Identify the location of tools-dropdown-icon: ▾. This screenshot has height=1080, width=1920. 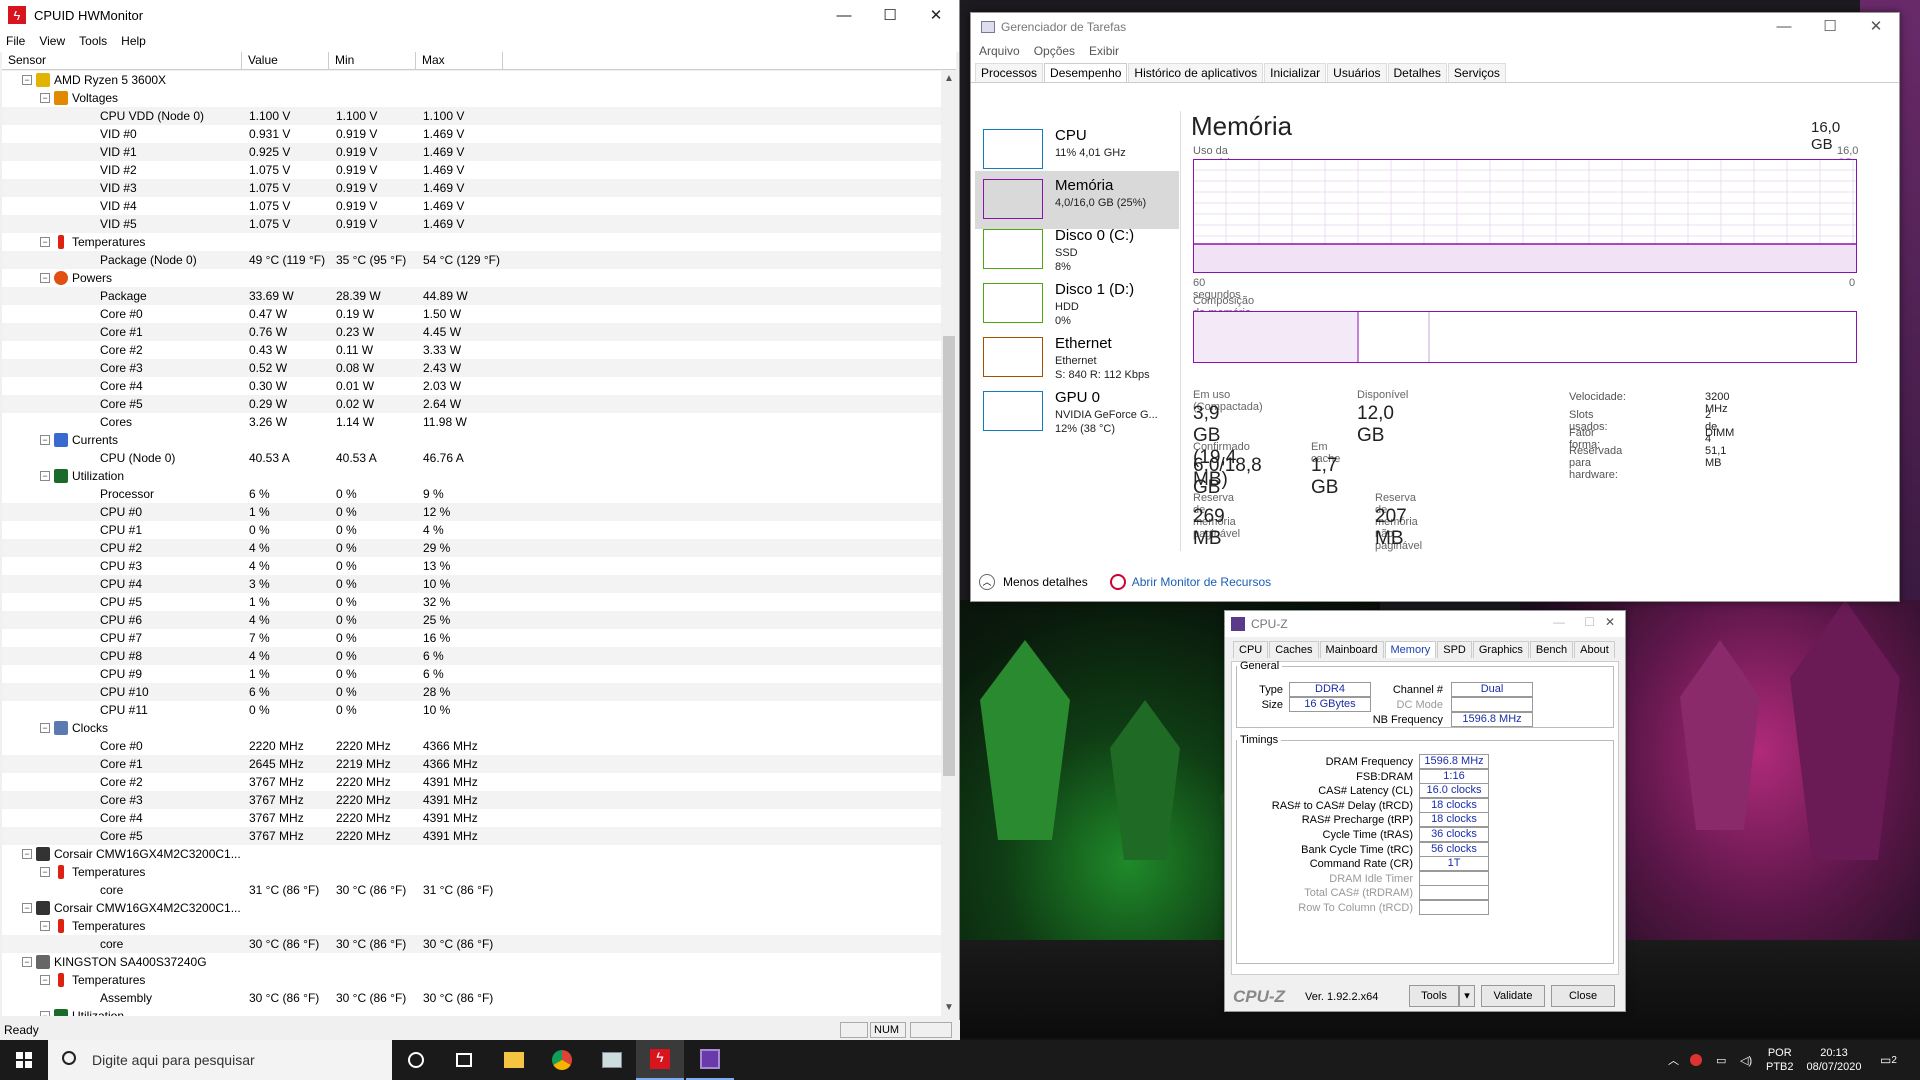
(1467, 996).